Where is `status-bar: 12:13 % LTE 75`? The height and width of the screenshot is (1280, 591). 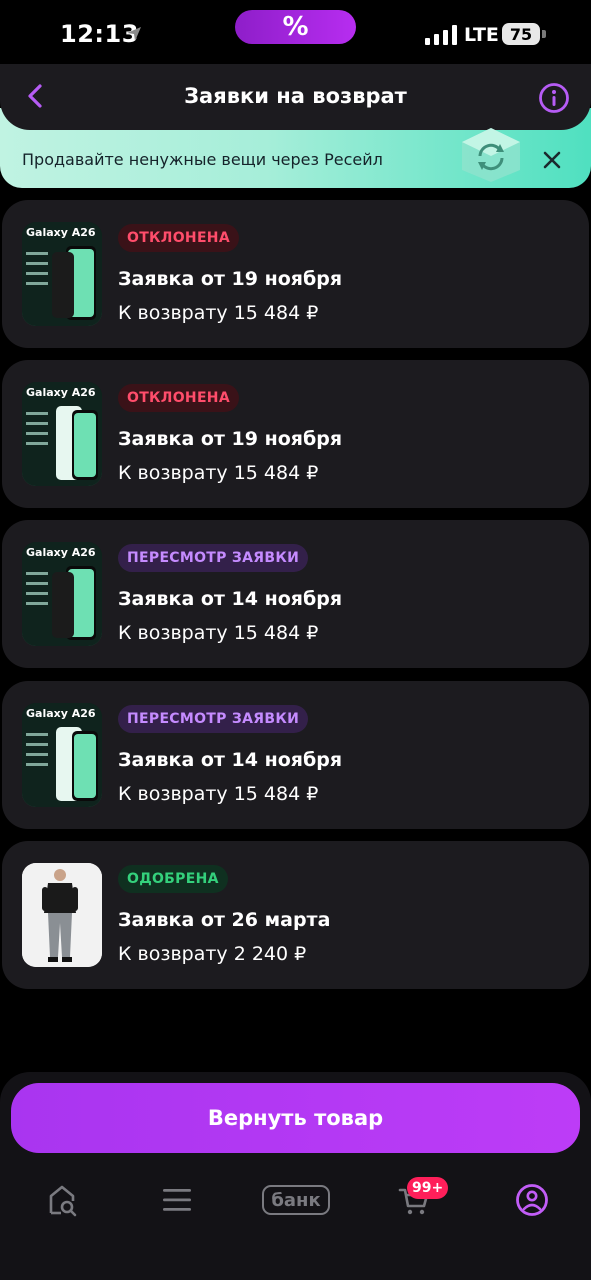
status-bar: 12:13 % LTE 75 is located at coordinates (295, 32).